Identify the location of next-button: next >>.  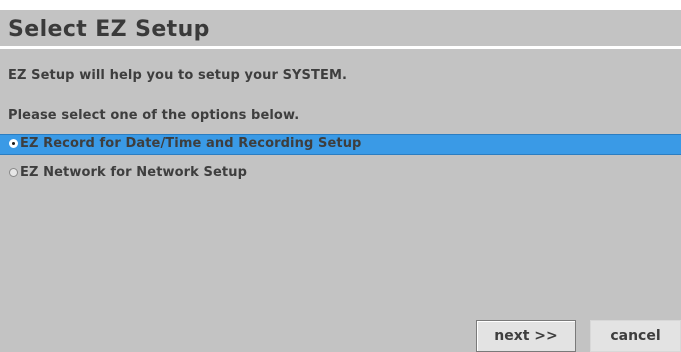
(526, 336).